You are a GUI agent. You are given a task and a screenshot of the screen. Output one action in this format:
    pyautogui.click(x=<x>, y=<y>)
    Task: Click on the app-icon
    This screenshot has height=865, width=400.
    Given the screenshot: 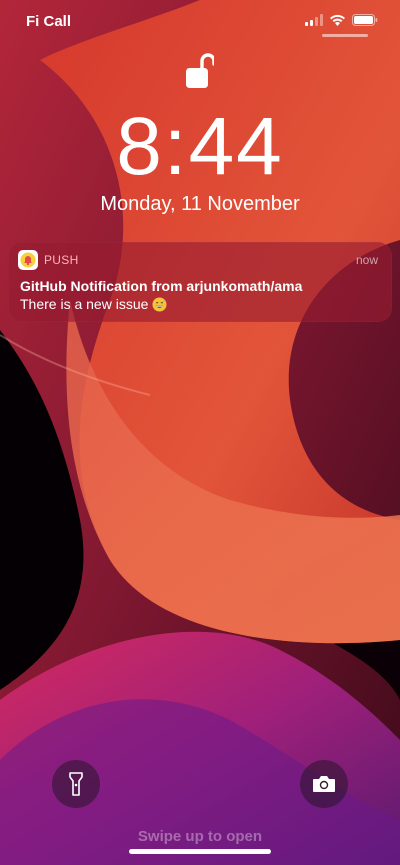 What is the action you would take?
    pyautogui.click(x=28, y=260)
    